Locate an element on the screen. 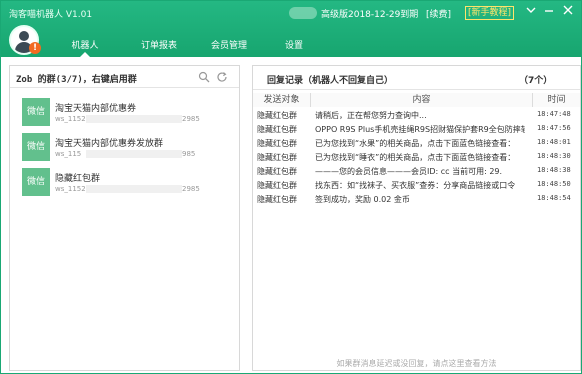  renew-link: [续费] is located at coordinates (438, 13).